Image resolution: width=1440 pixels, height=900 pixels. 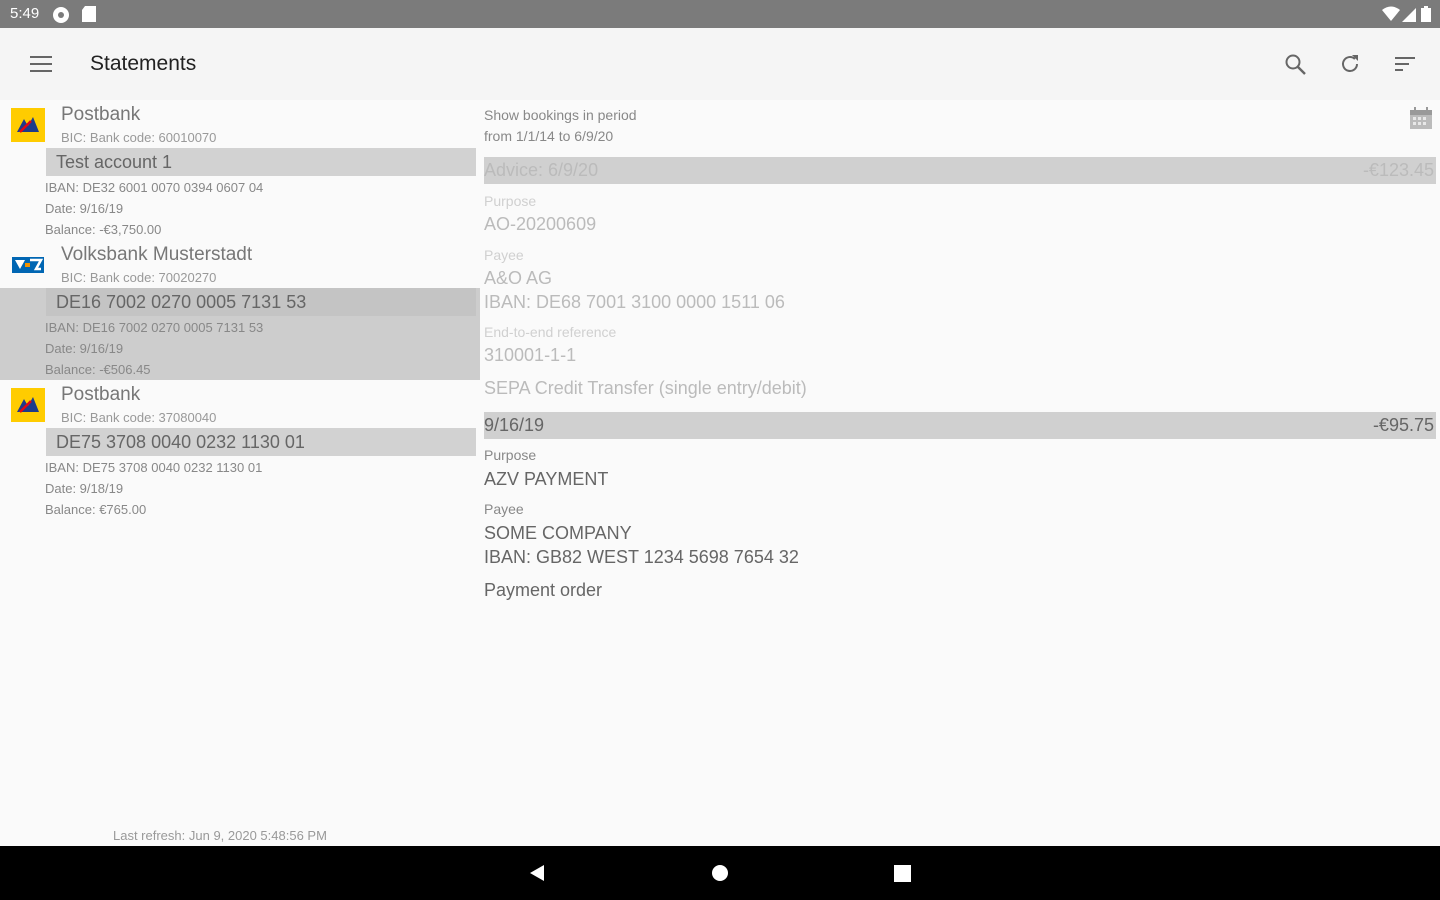 I want to click on account-date: Date: 9/18/19, so click(x=84, y=488).